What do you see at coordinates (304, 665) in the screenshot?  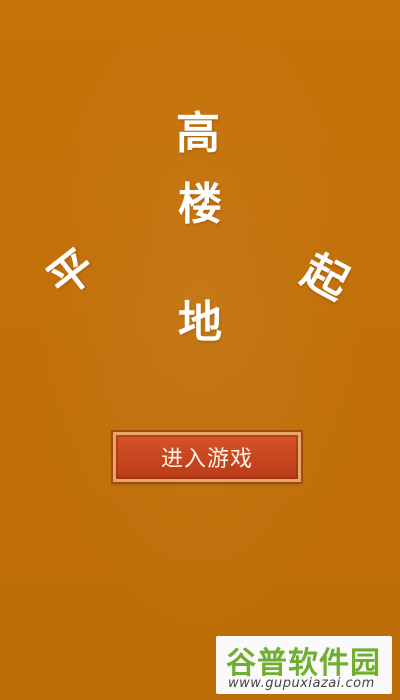 I see `watermark: 谷普软件园 www.gupuxiazai.com` at bounding box center [304, 665].